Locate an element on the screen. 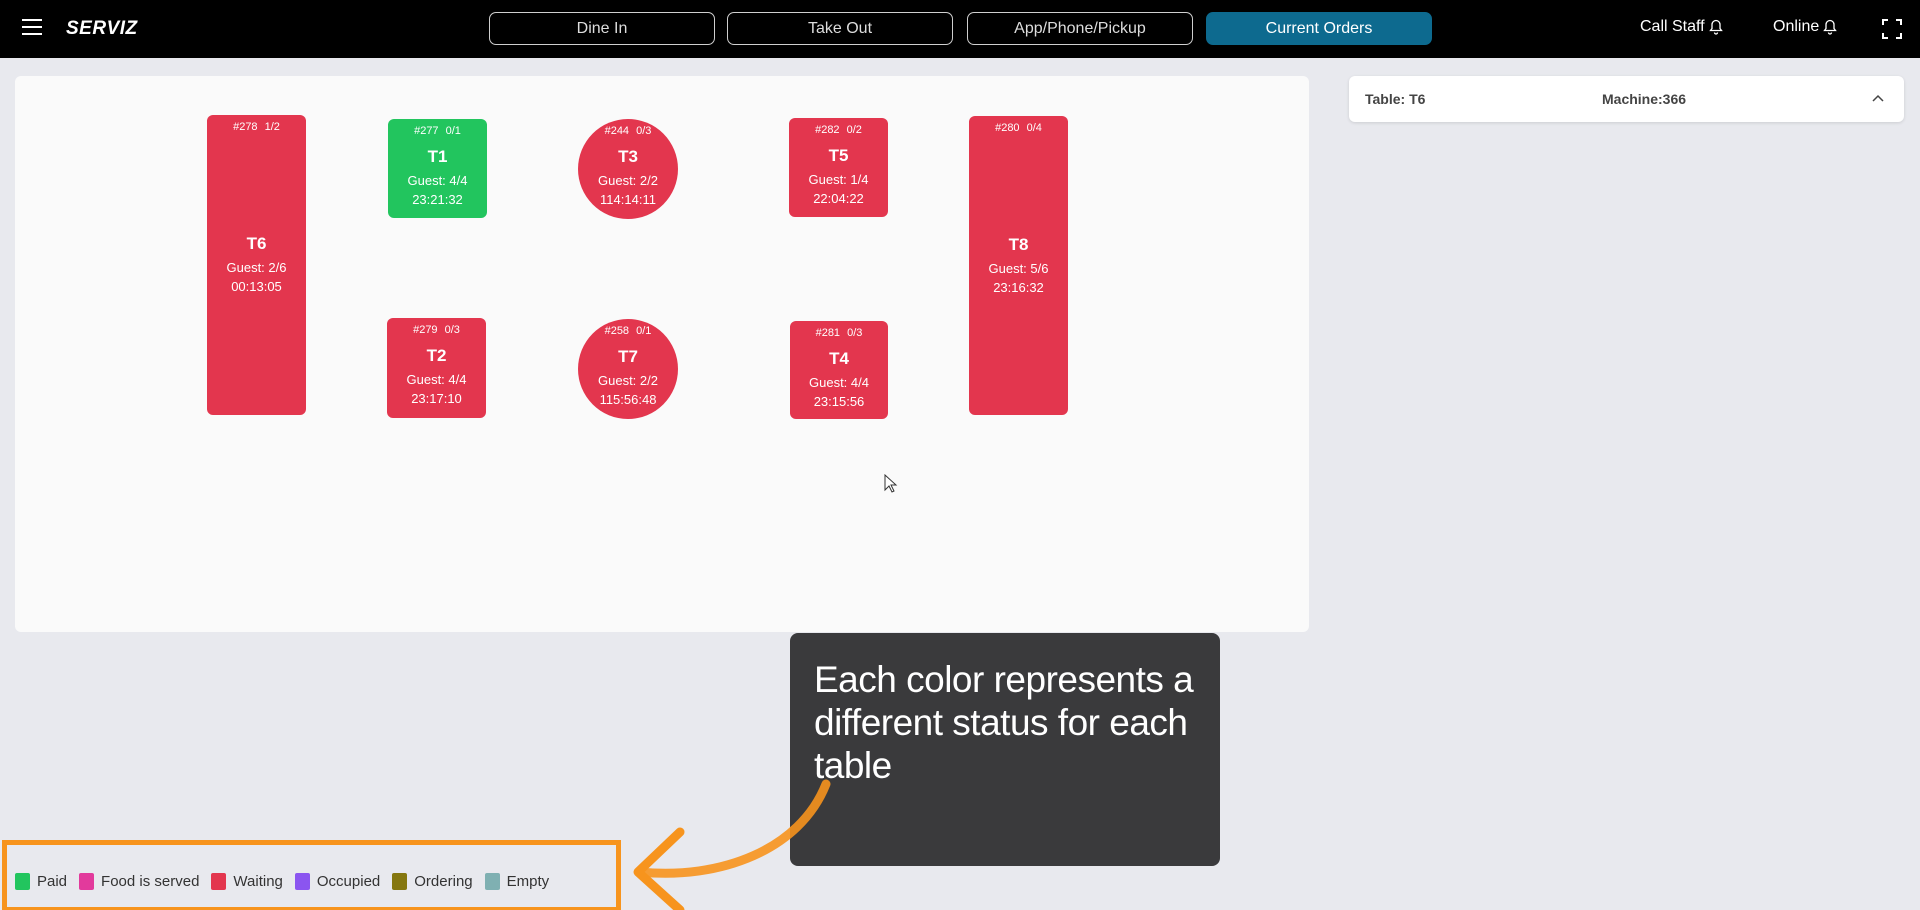 The height and width of the screenshot is (910, 1920). table-order-info: #244 0/3 is located at coordinates (628, 131).